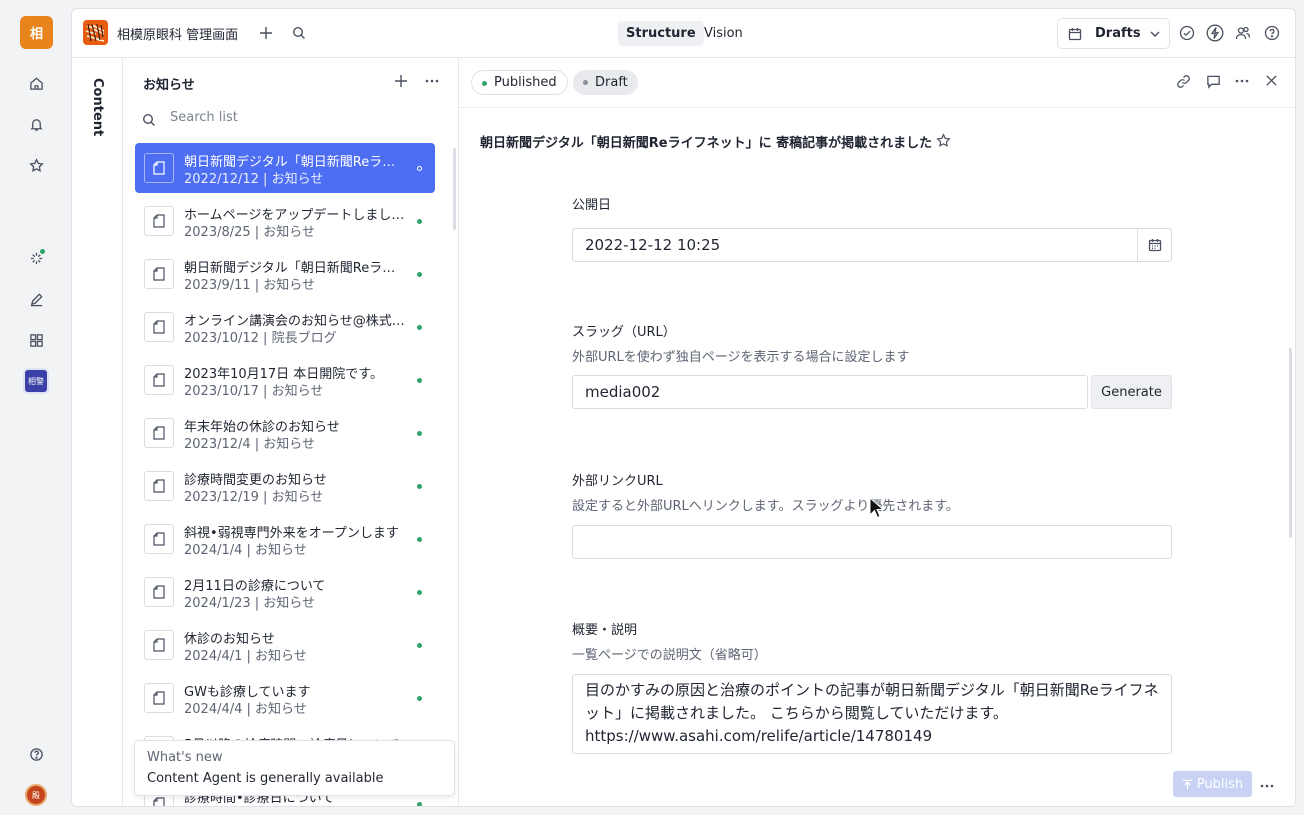 The image size is (1304, 815). I want to click on toast-heading: What's new, so click(185, 757).